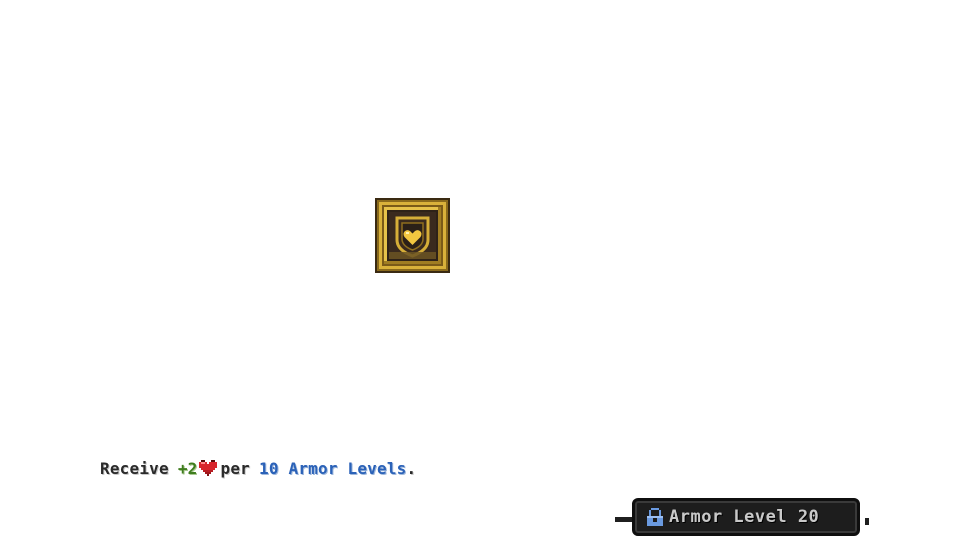 This screenshot has width=960, height=540. I want to click on gold-shield-heart-icon, so click(412, 235).